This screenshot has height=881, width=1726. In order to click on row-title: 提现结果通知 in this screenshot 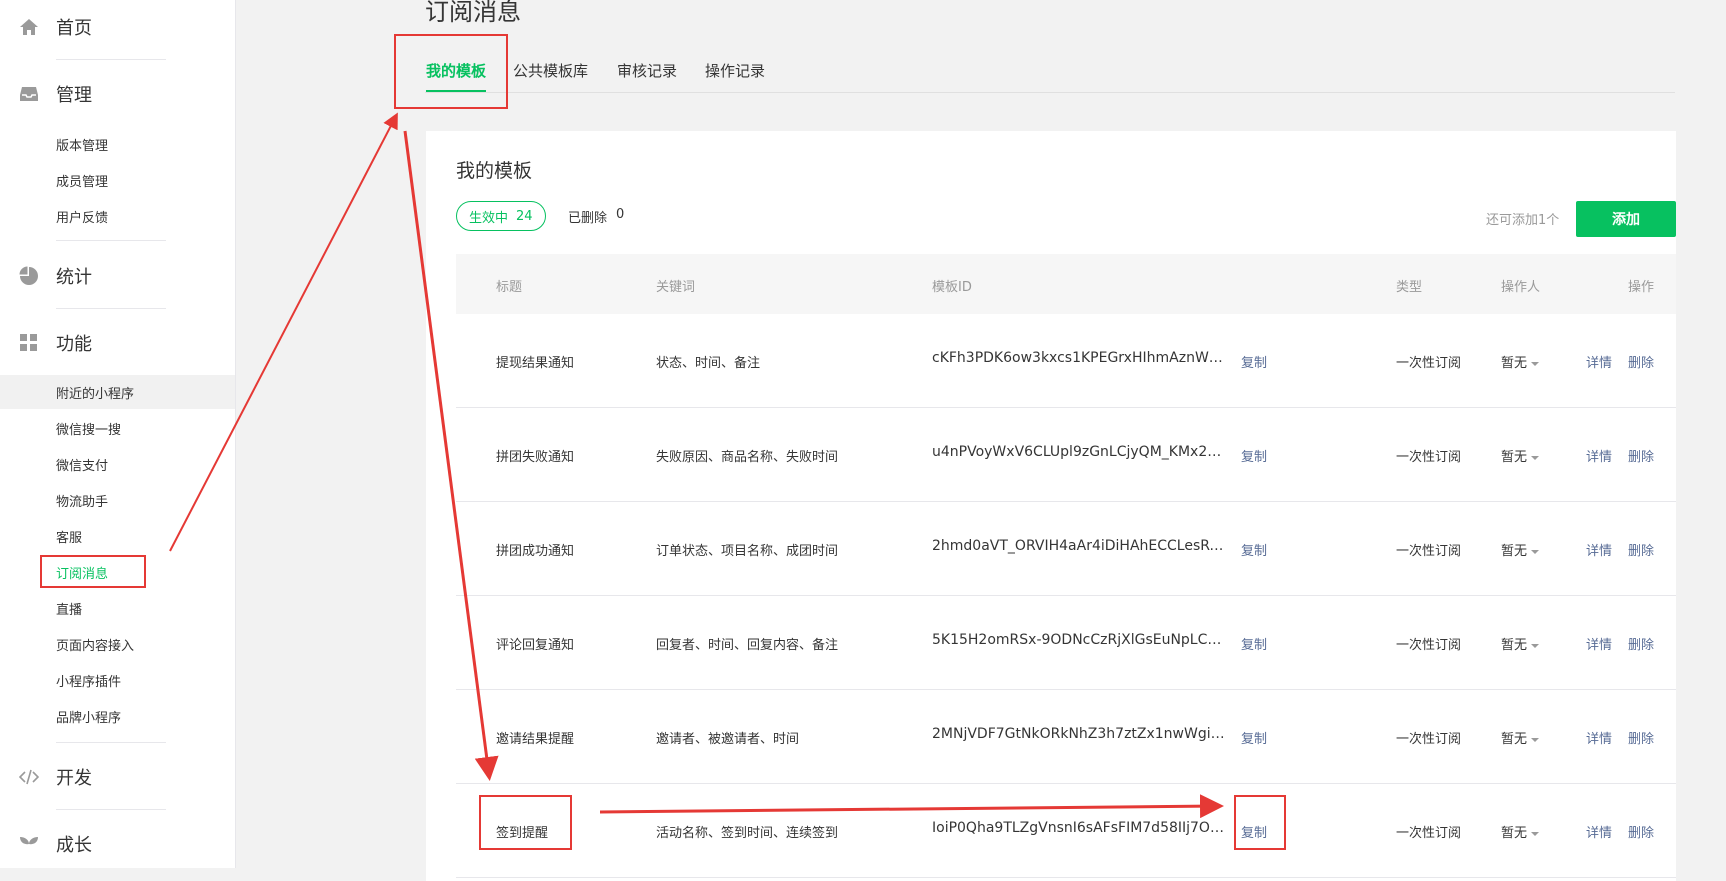, I will do `click(535, 363)`.